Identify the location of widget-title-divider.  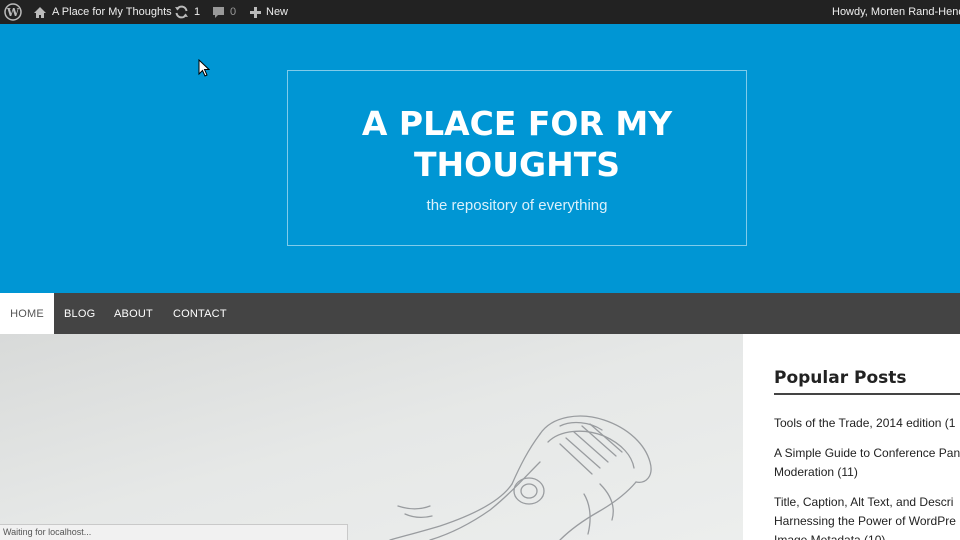
(867, 394).